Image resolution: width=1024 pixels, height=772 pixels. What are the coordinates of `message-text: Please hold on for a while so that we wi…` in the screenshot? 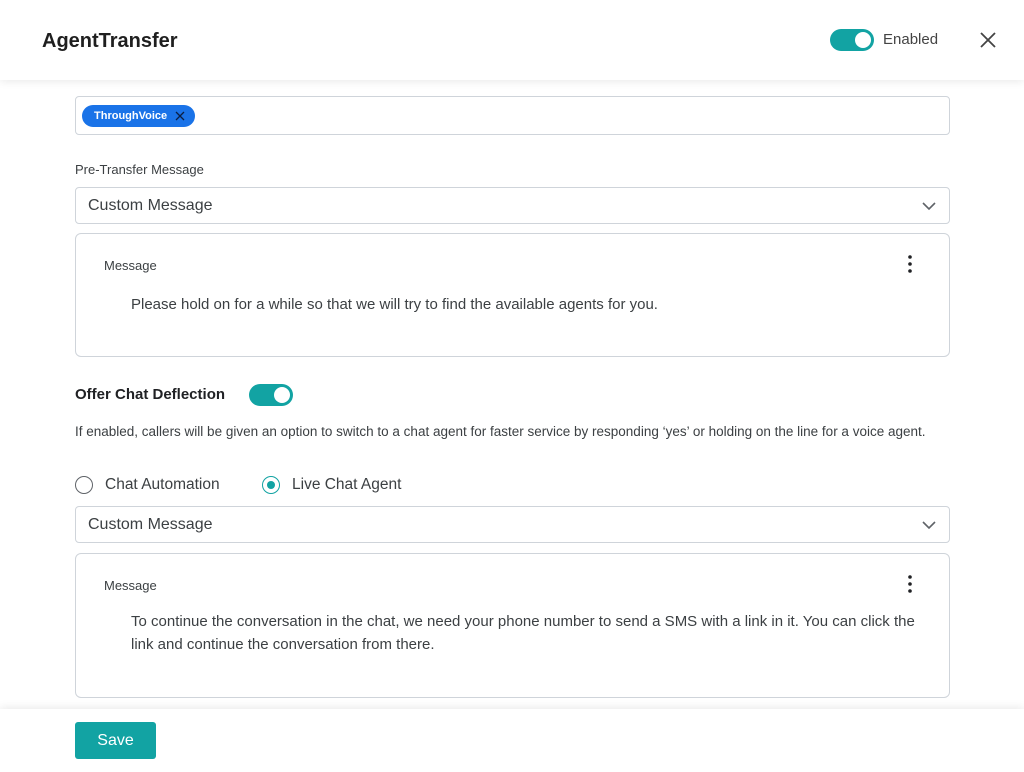 It's located at (526, 304).